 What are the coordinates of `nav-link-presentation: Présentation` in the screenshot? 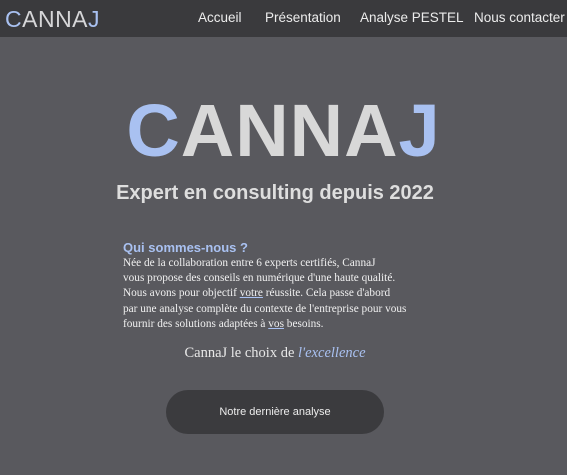 It's located at (303, 18).